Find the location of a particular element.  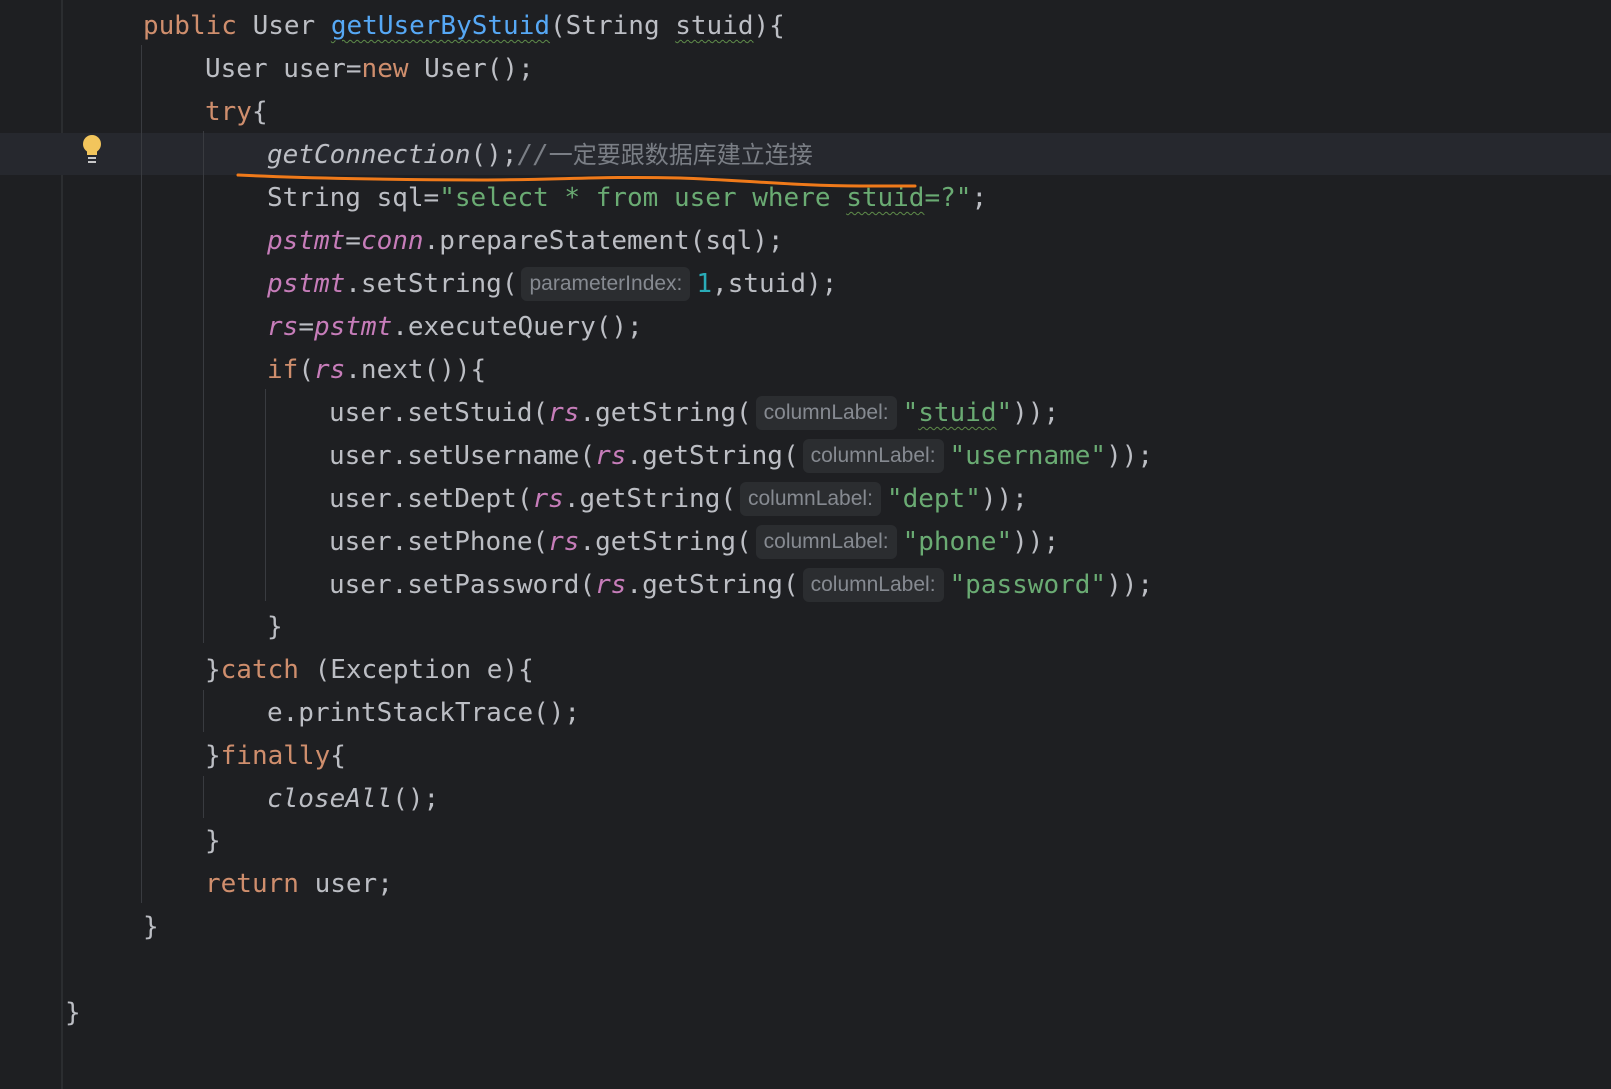

call-text: user.setDept( is located at coordinates (431, 499).